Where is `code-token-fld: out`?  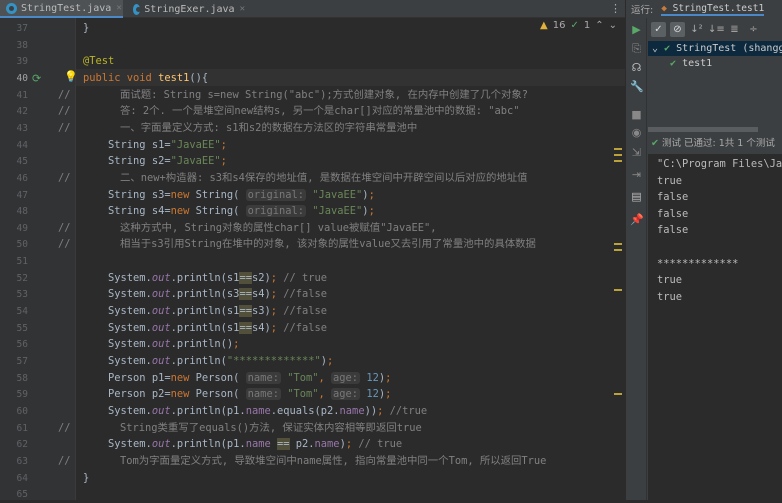
code-token-fld: out is located at coordinates (161, 311).